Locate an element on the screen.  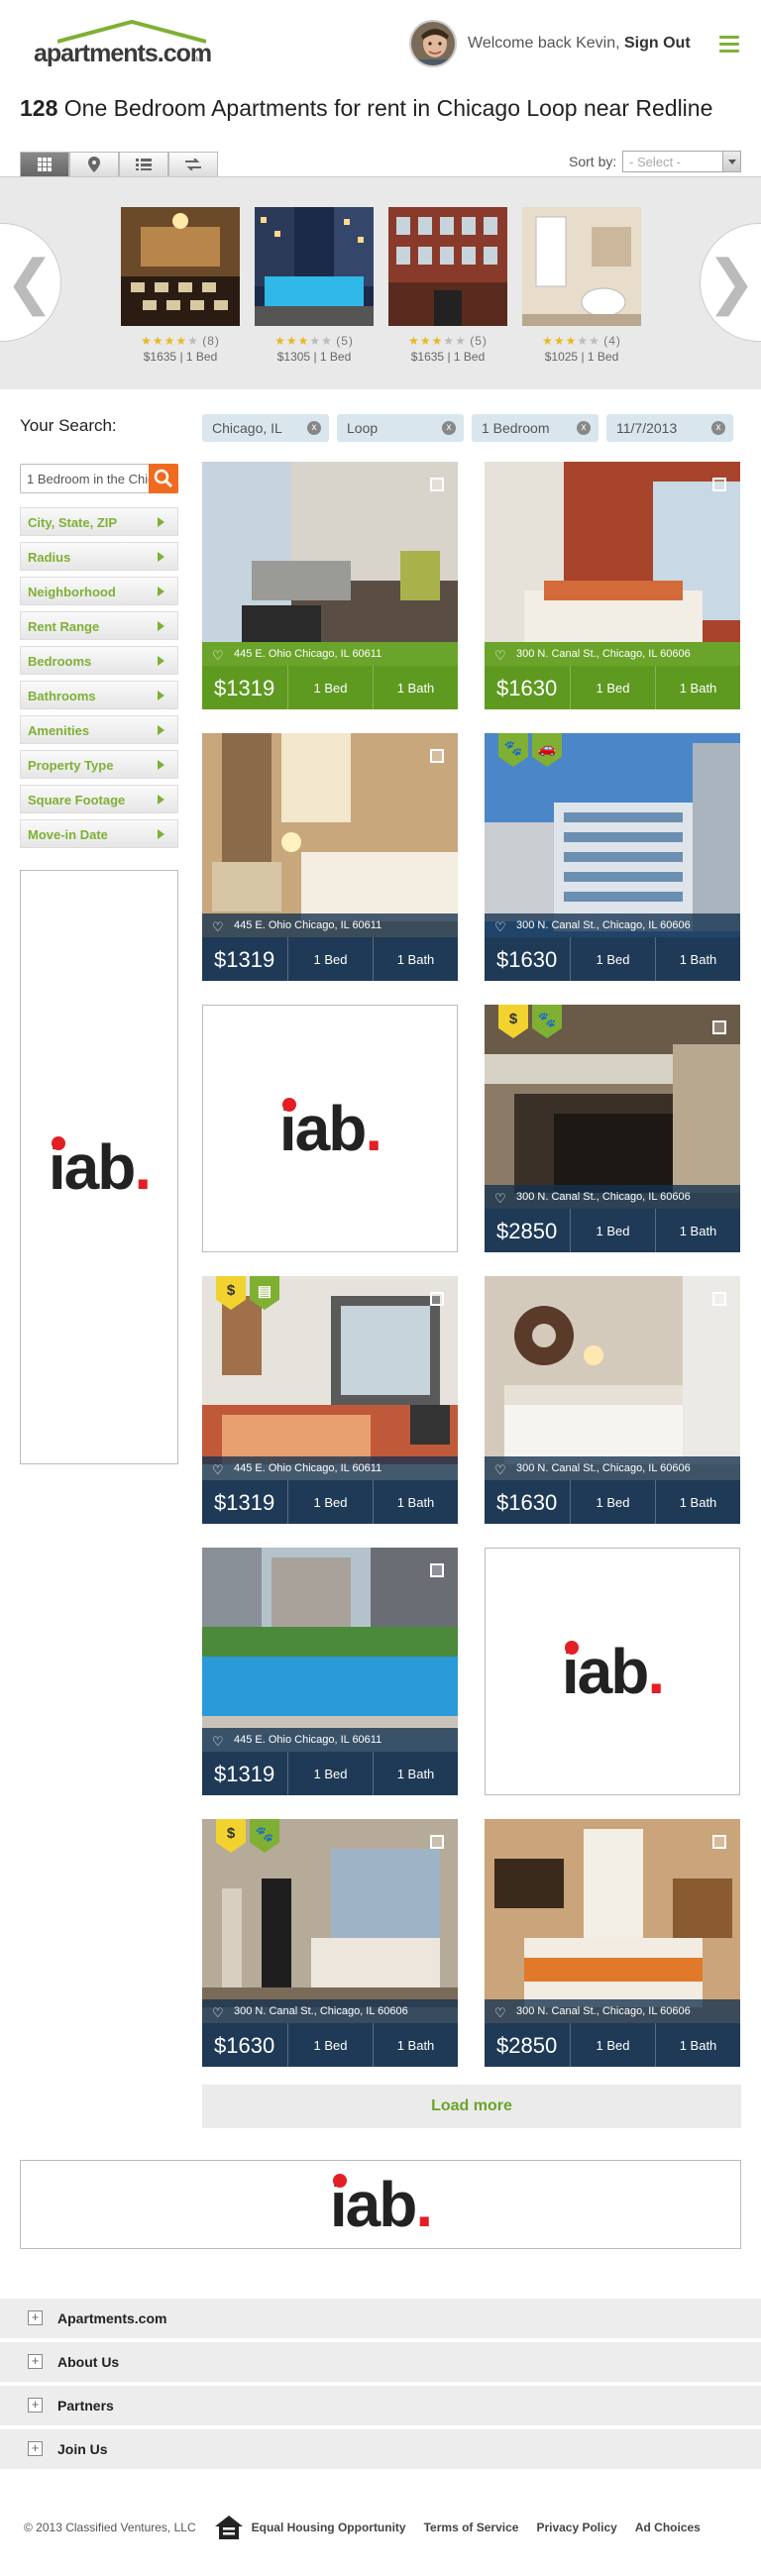
ad-choices-link: Ad Choices is located at coordinates (668, 2527).